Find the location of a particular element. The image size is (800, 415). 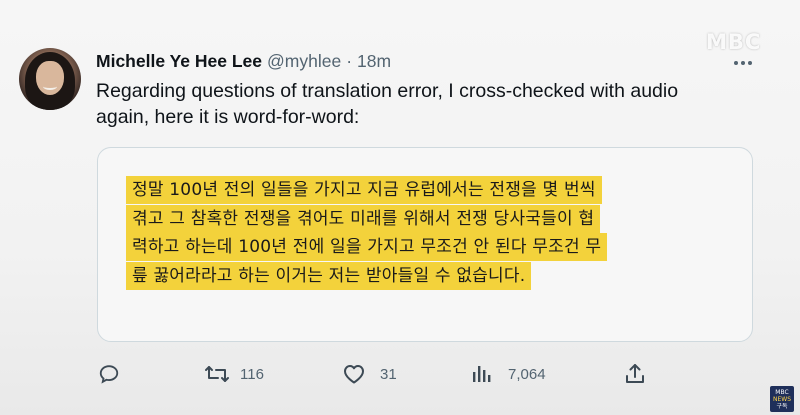

share-icon is located at coordinates (635, 374).